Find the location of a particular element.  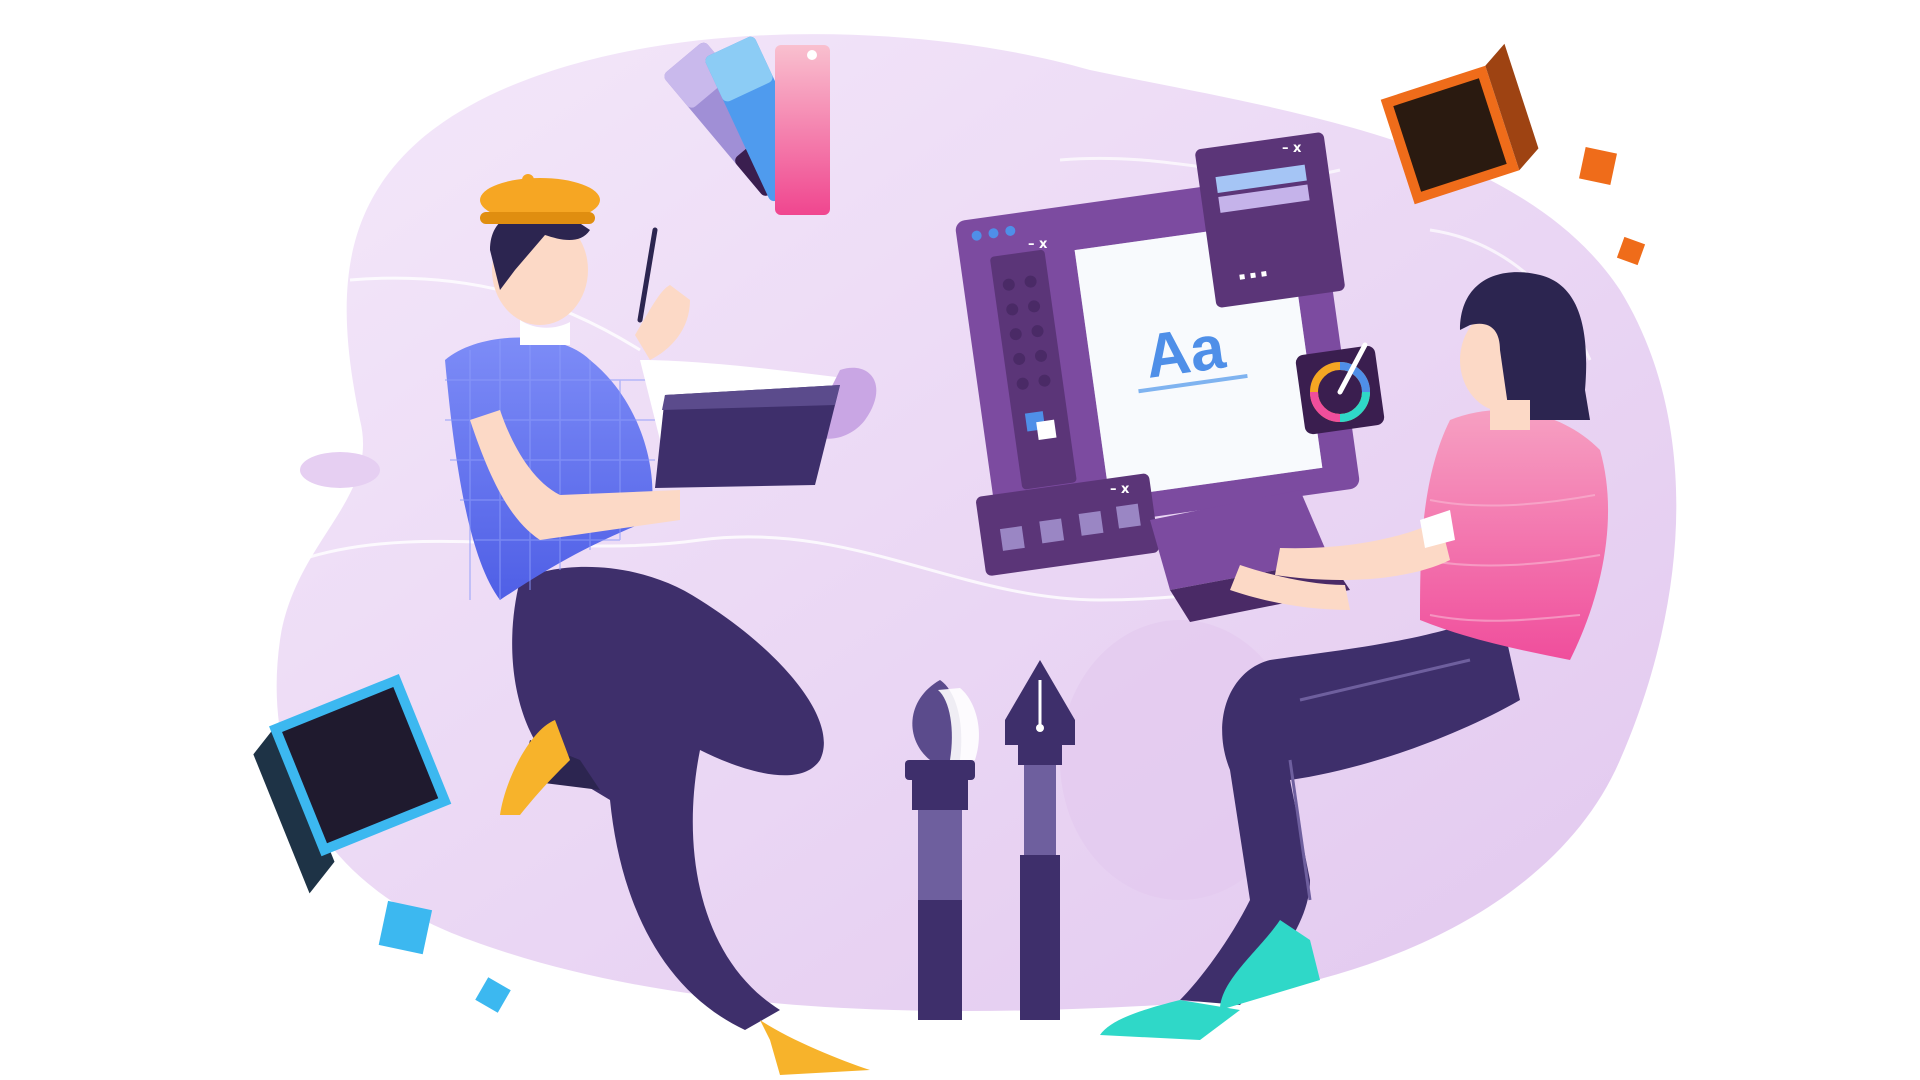

color-panel: – x is located at coordinates (1270, 220).